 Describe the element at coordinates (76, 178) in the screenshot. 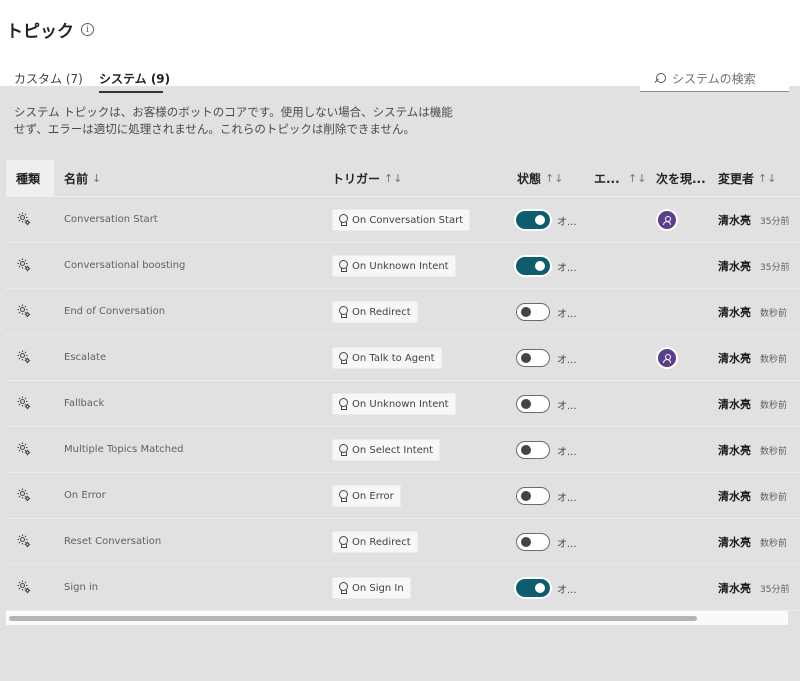

I see `column-header-name-label: 名前` at that location.